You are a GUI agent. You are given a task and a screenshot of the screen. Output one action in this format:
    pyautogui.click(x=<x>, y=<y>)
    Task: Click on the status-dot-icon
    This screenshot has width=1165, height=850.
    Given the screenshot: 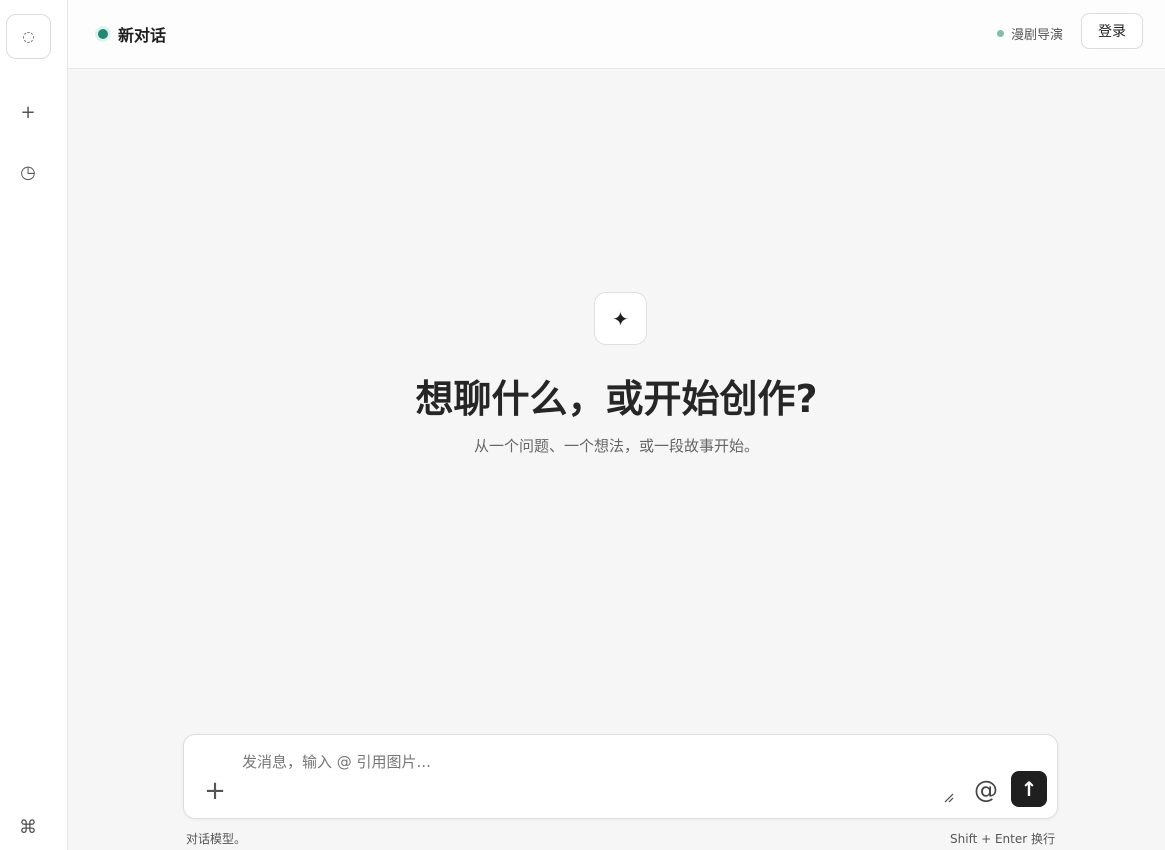 What is the action you would take?
    pyautogui.click(x=103, y=34)
    